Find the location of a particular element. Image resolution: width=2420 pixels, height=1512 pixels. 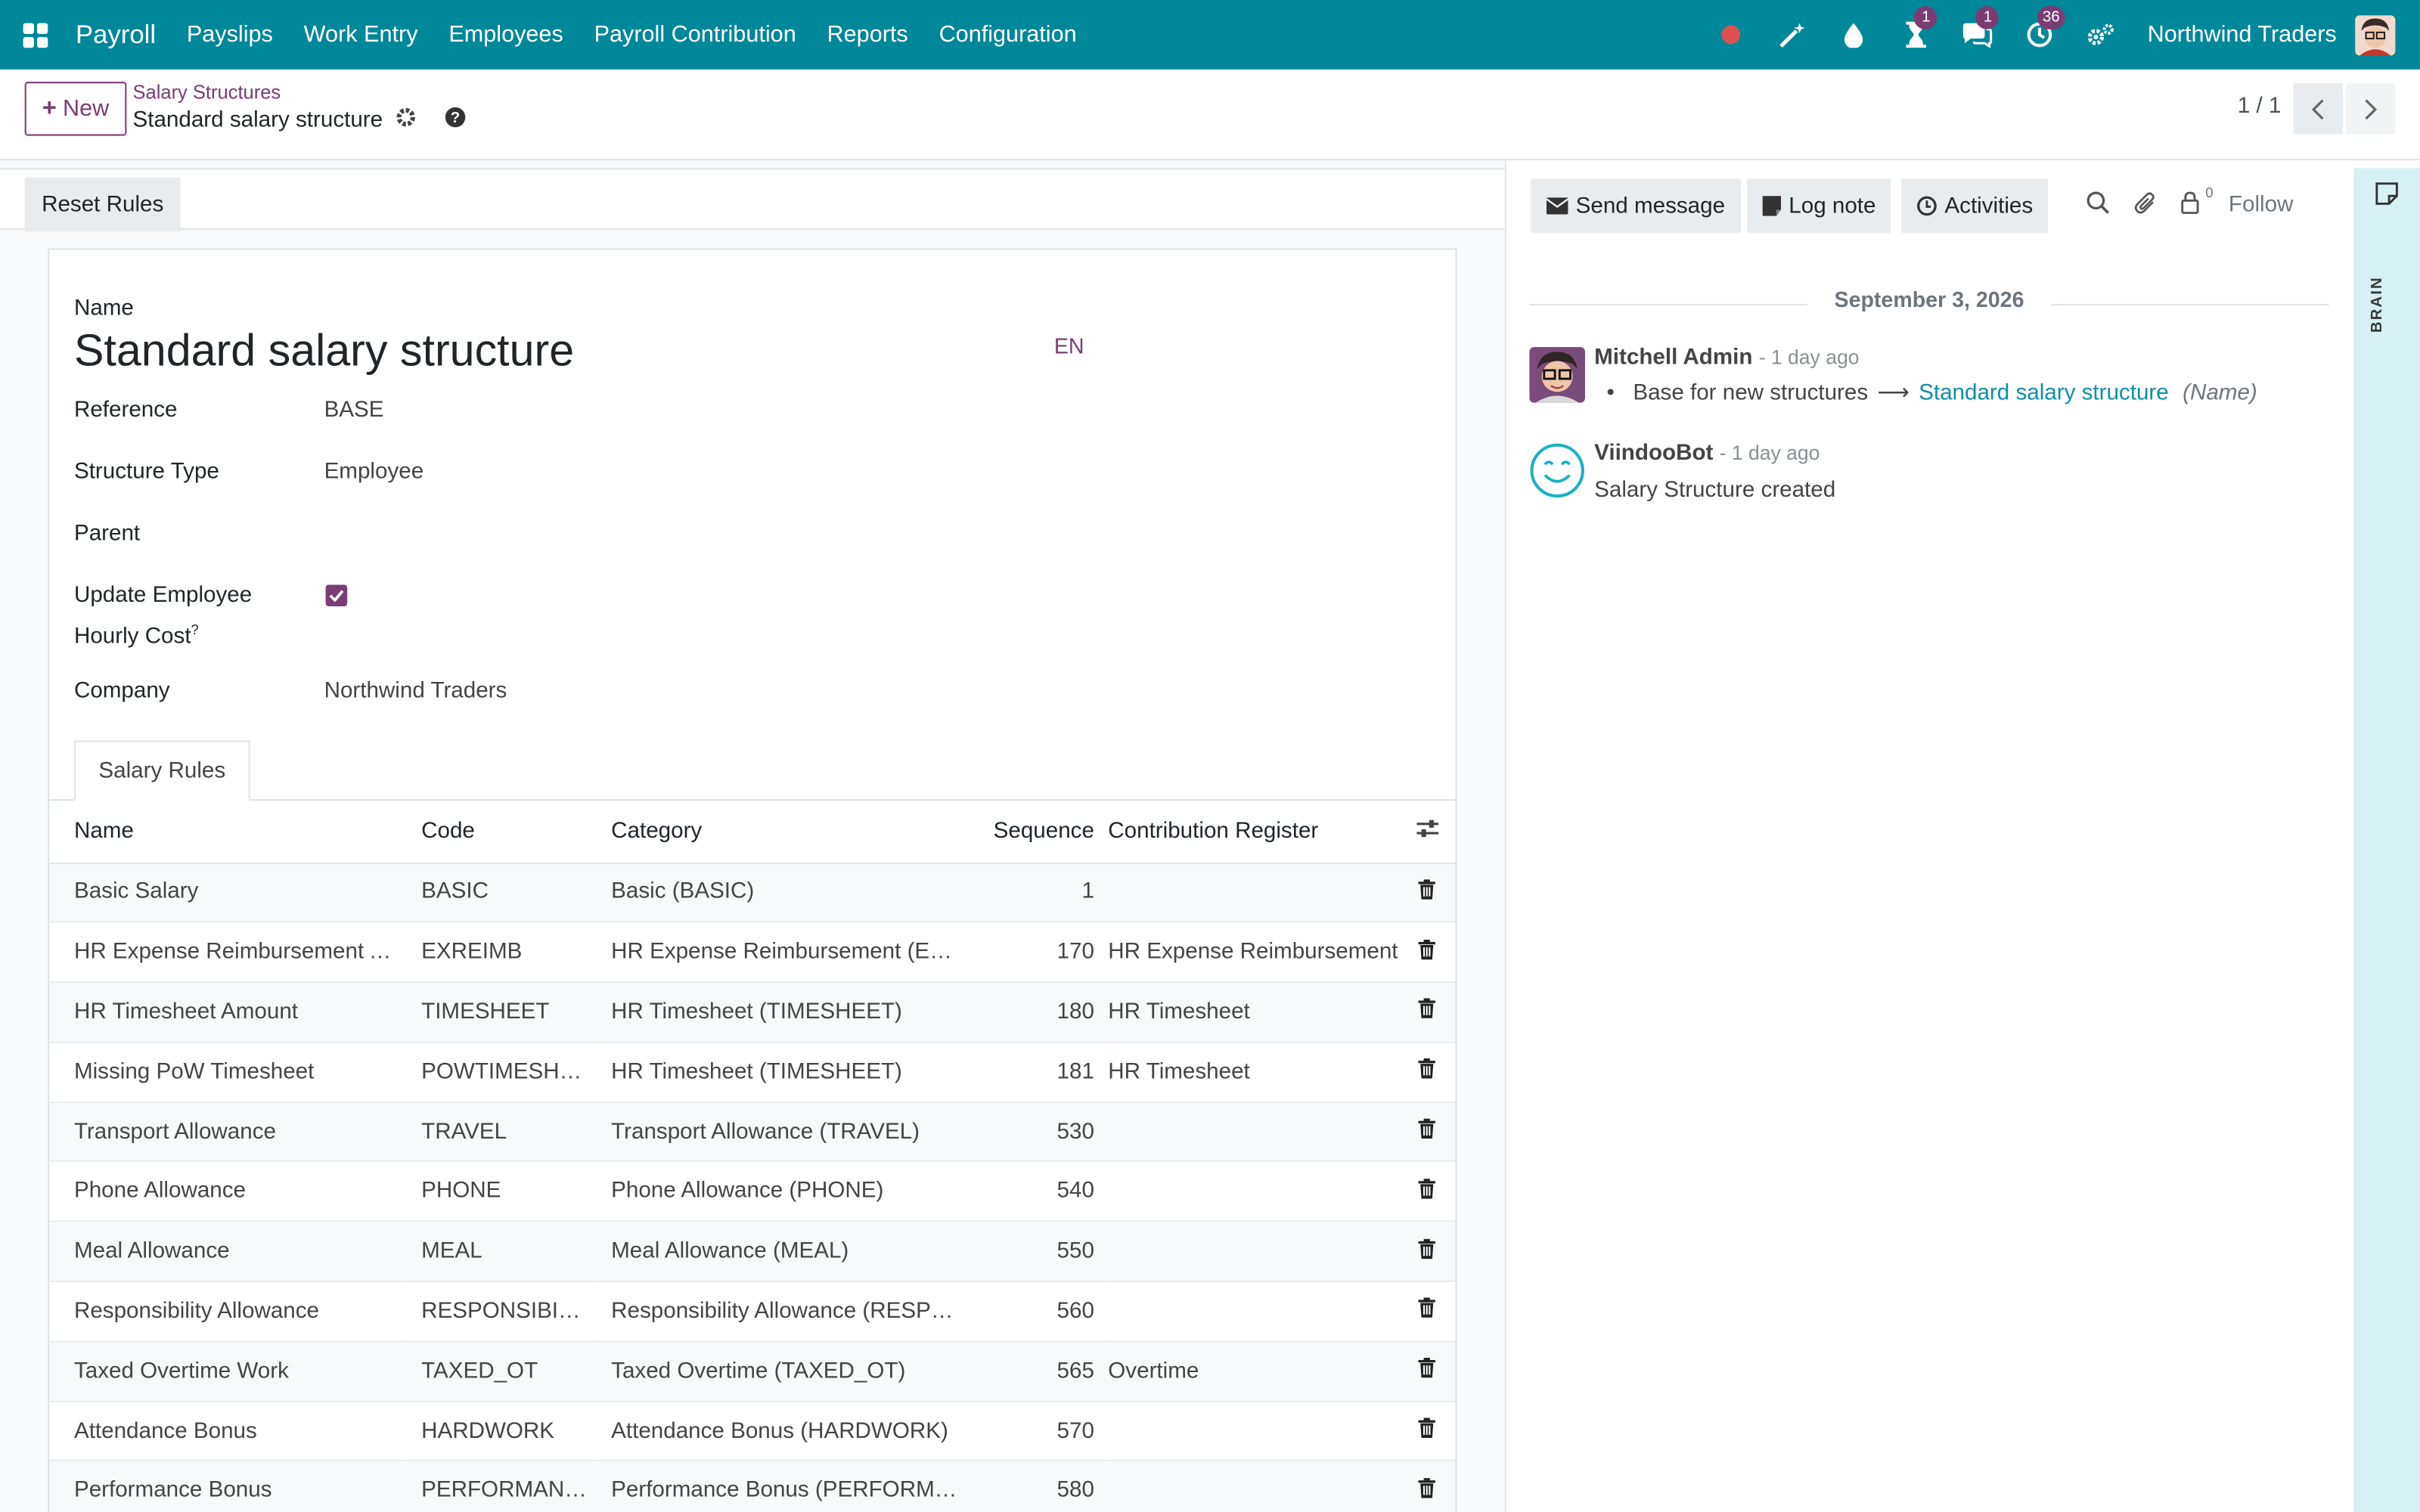

settings-icon is located at coordinates (2101, 34).